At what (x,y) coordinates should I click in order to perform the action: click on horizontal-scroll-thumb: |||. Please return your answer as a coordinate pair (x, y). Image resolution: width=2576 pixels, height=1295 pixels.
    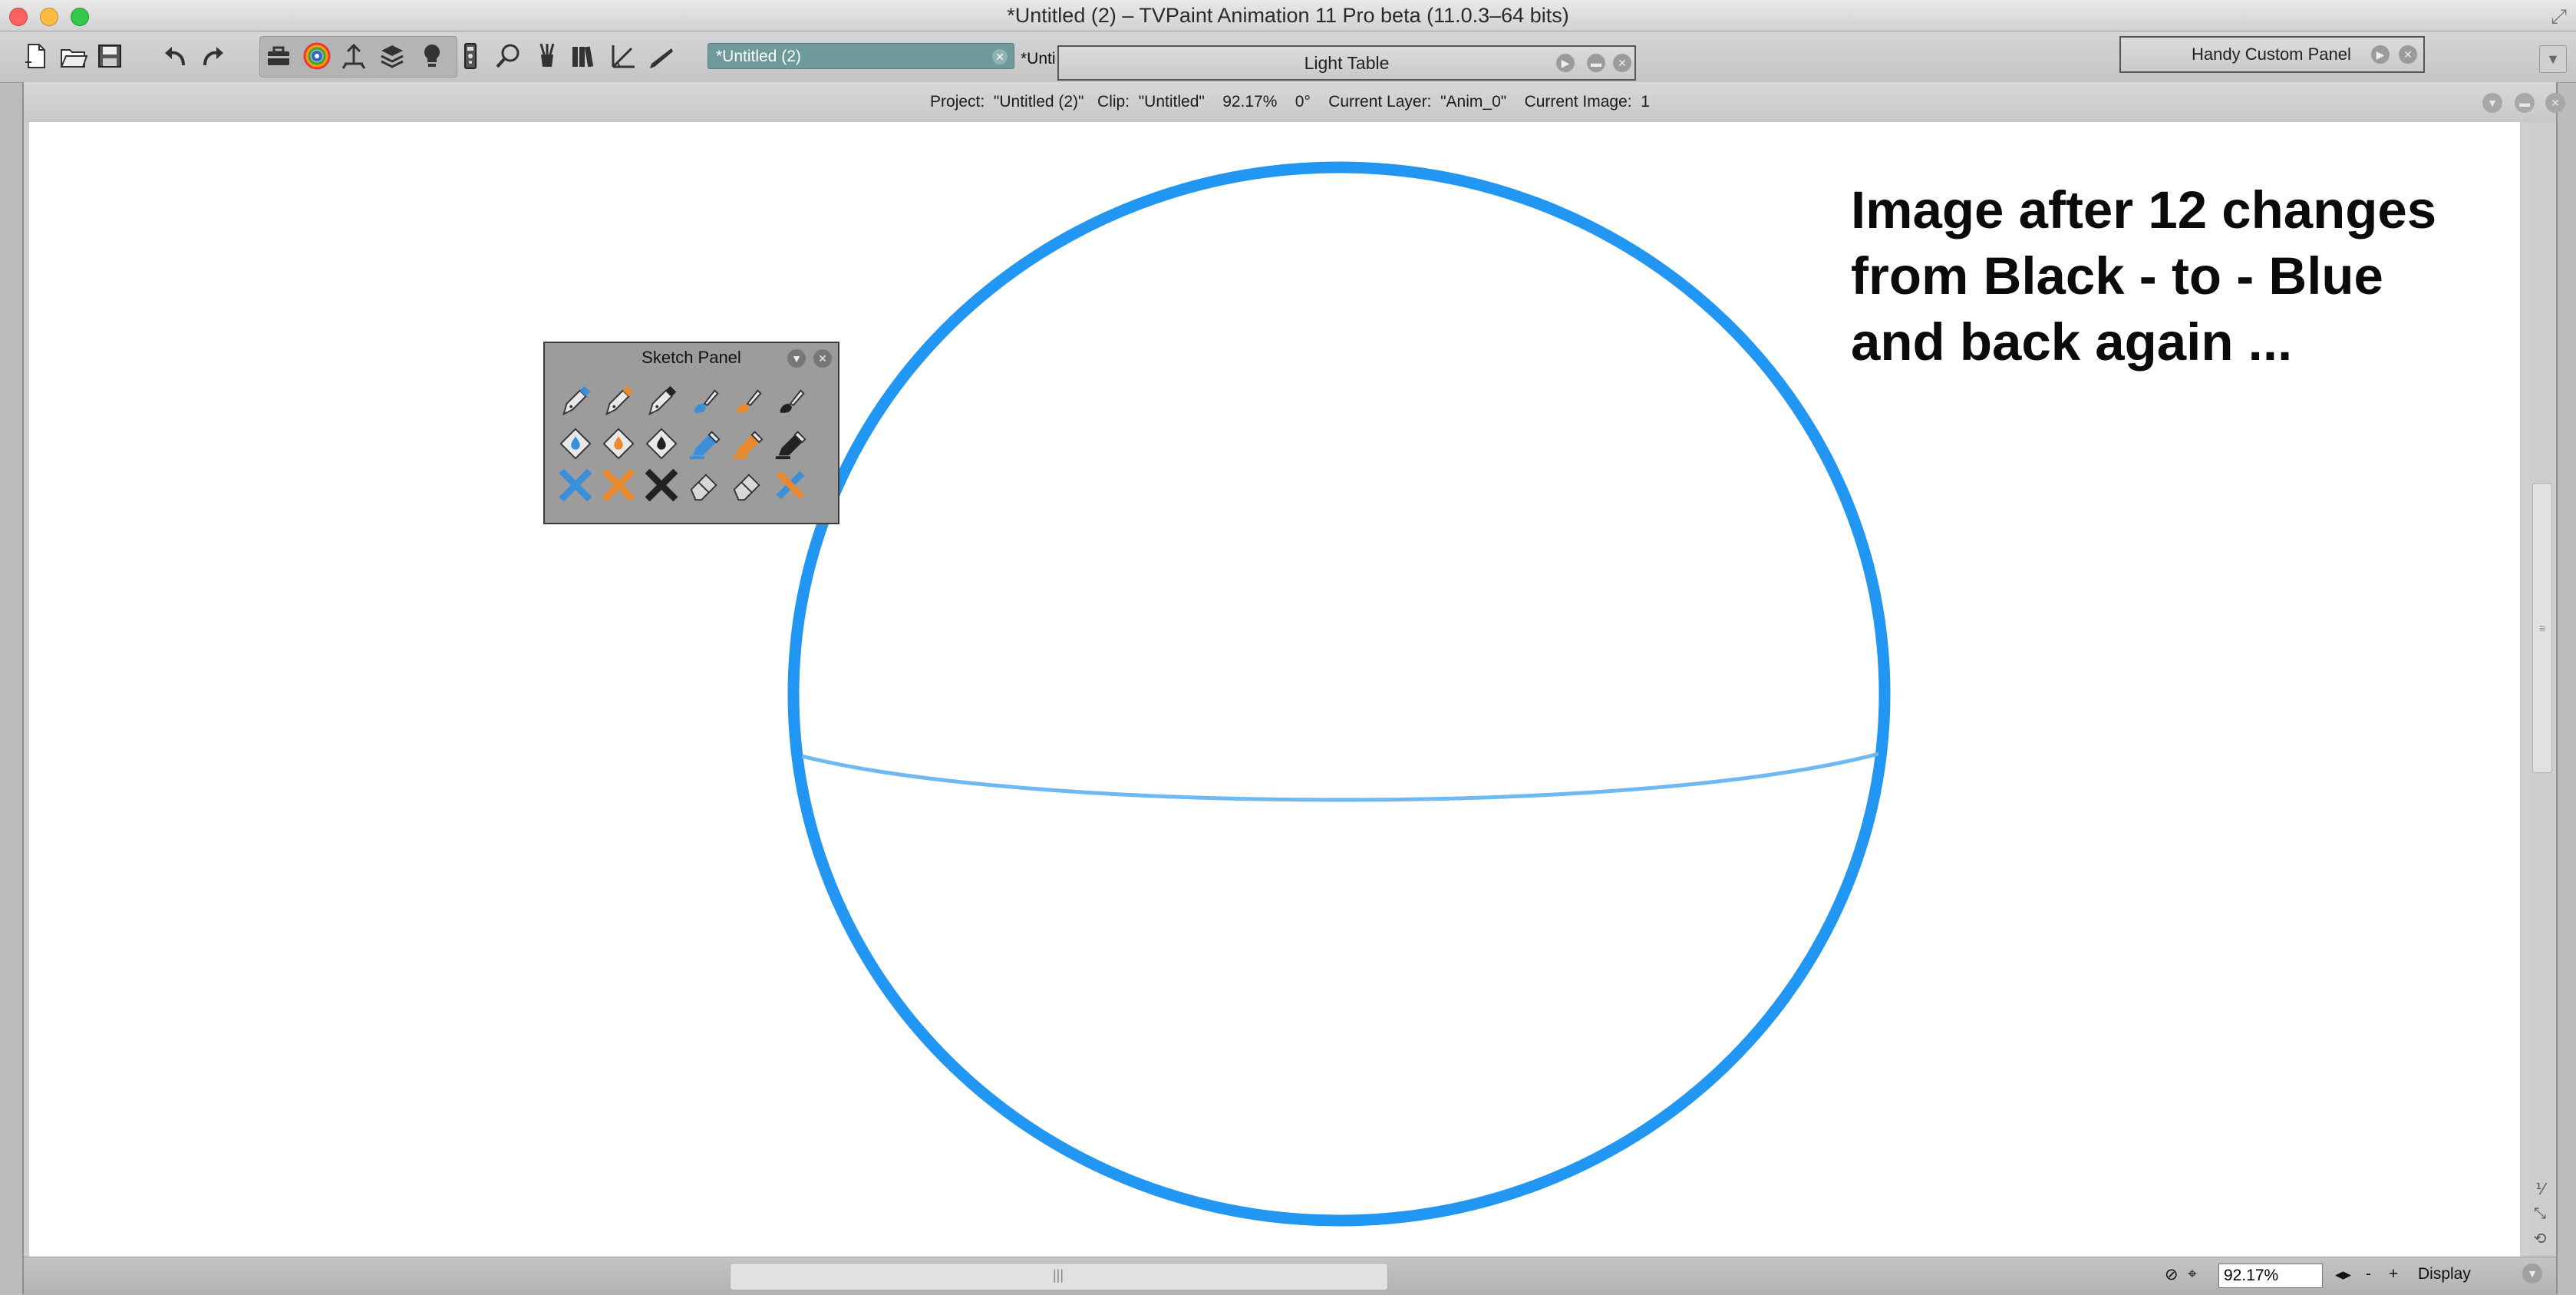
    Looking at the image, I should click on (1059, 1277).